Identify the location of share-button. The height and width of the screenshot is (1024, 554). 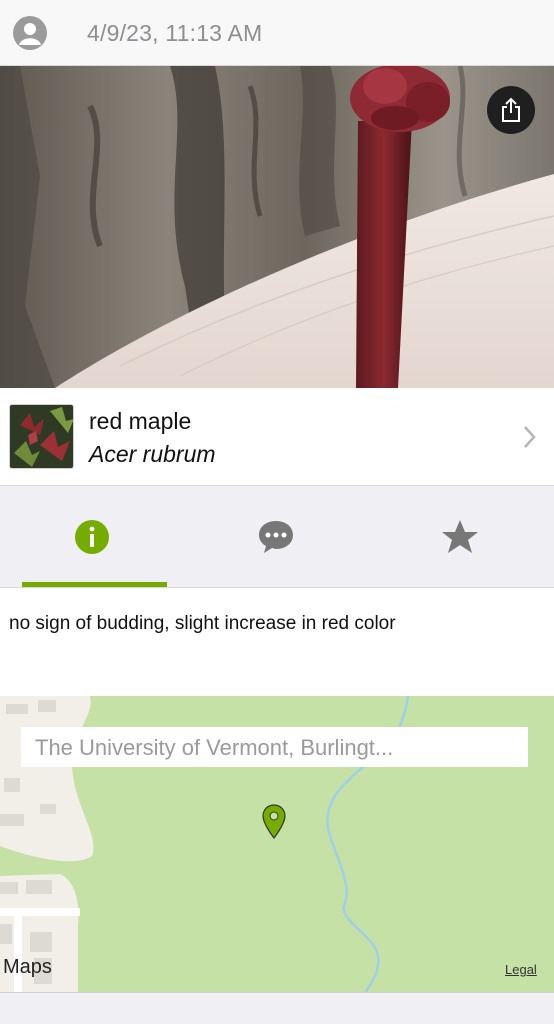
(511, 110).